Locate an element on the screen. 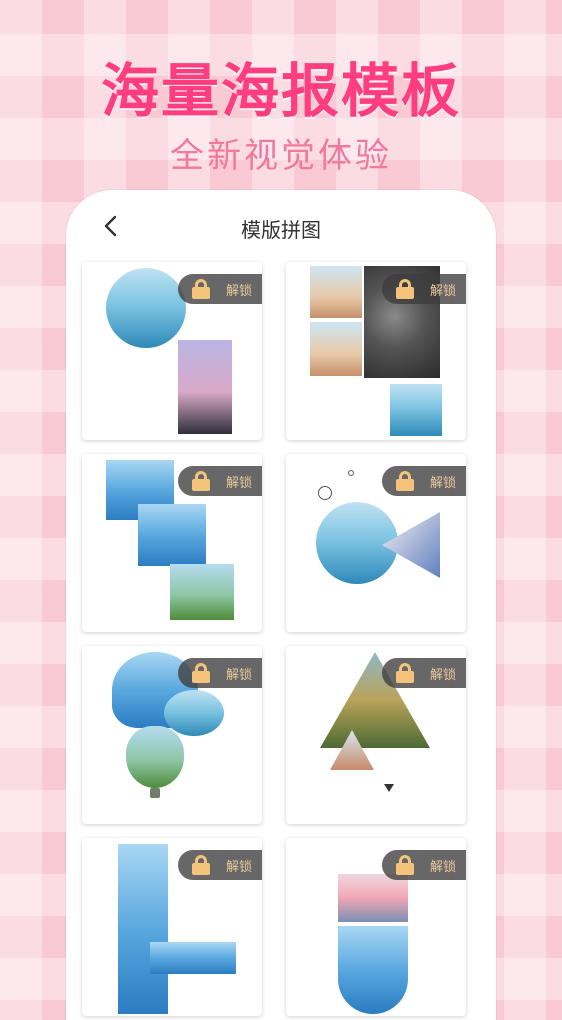 Image resolution: width=562 pixels, height=1020 pixels. hero-subtitle: 全新视觉体验 is located at coordinates (281, 156).